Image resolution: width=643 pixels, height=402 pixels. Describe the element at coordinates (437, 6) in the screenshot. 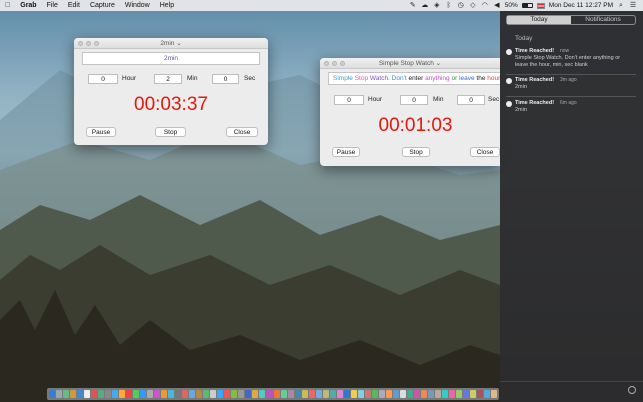

I see `shield-icon: ◈` at that location.